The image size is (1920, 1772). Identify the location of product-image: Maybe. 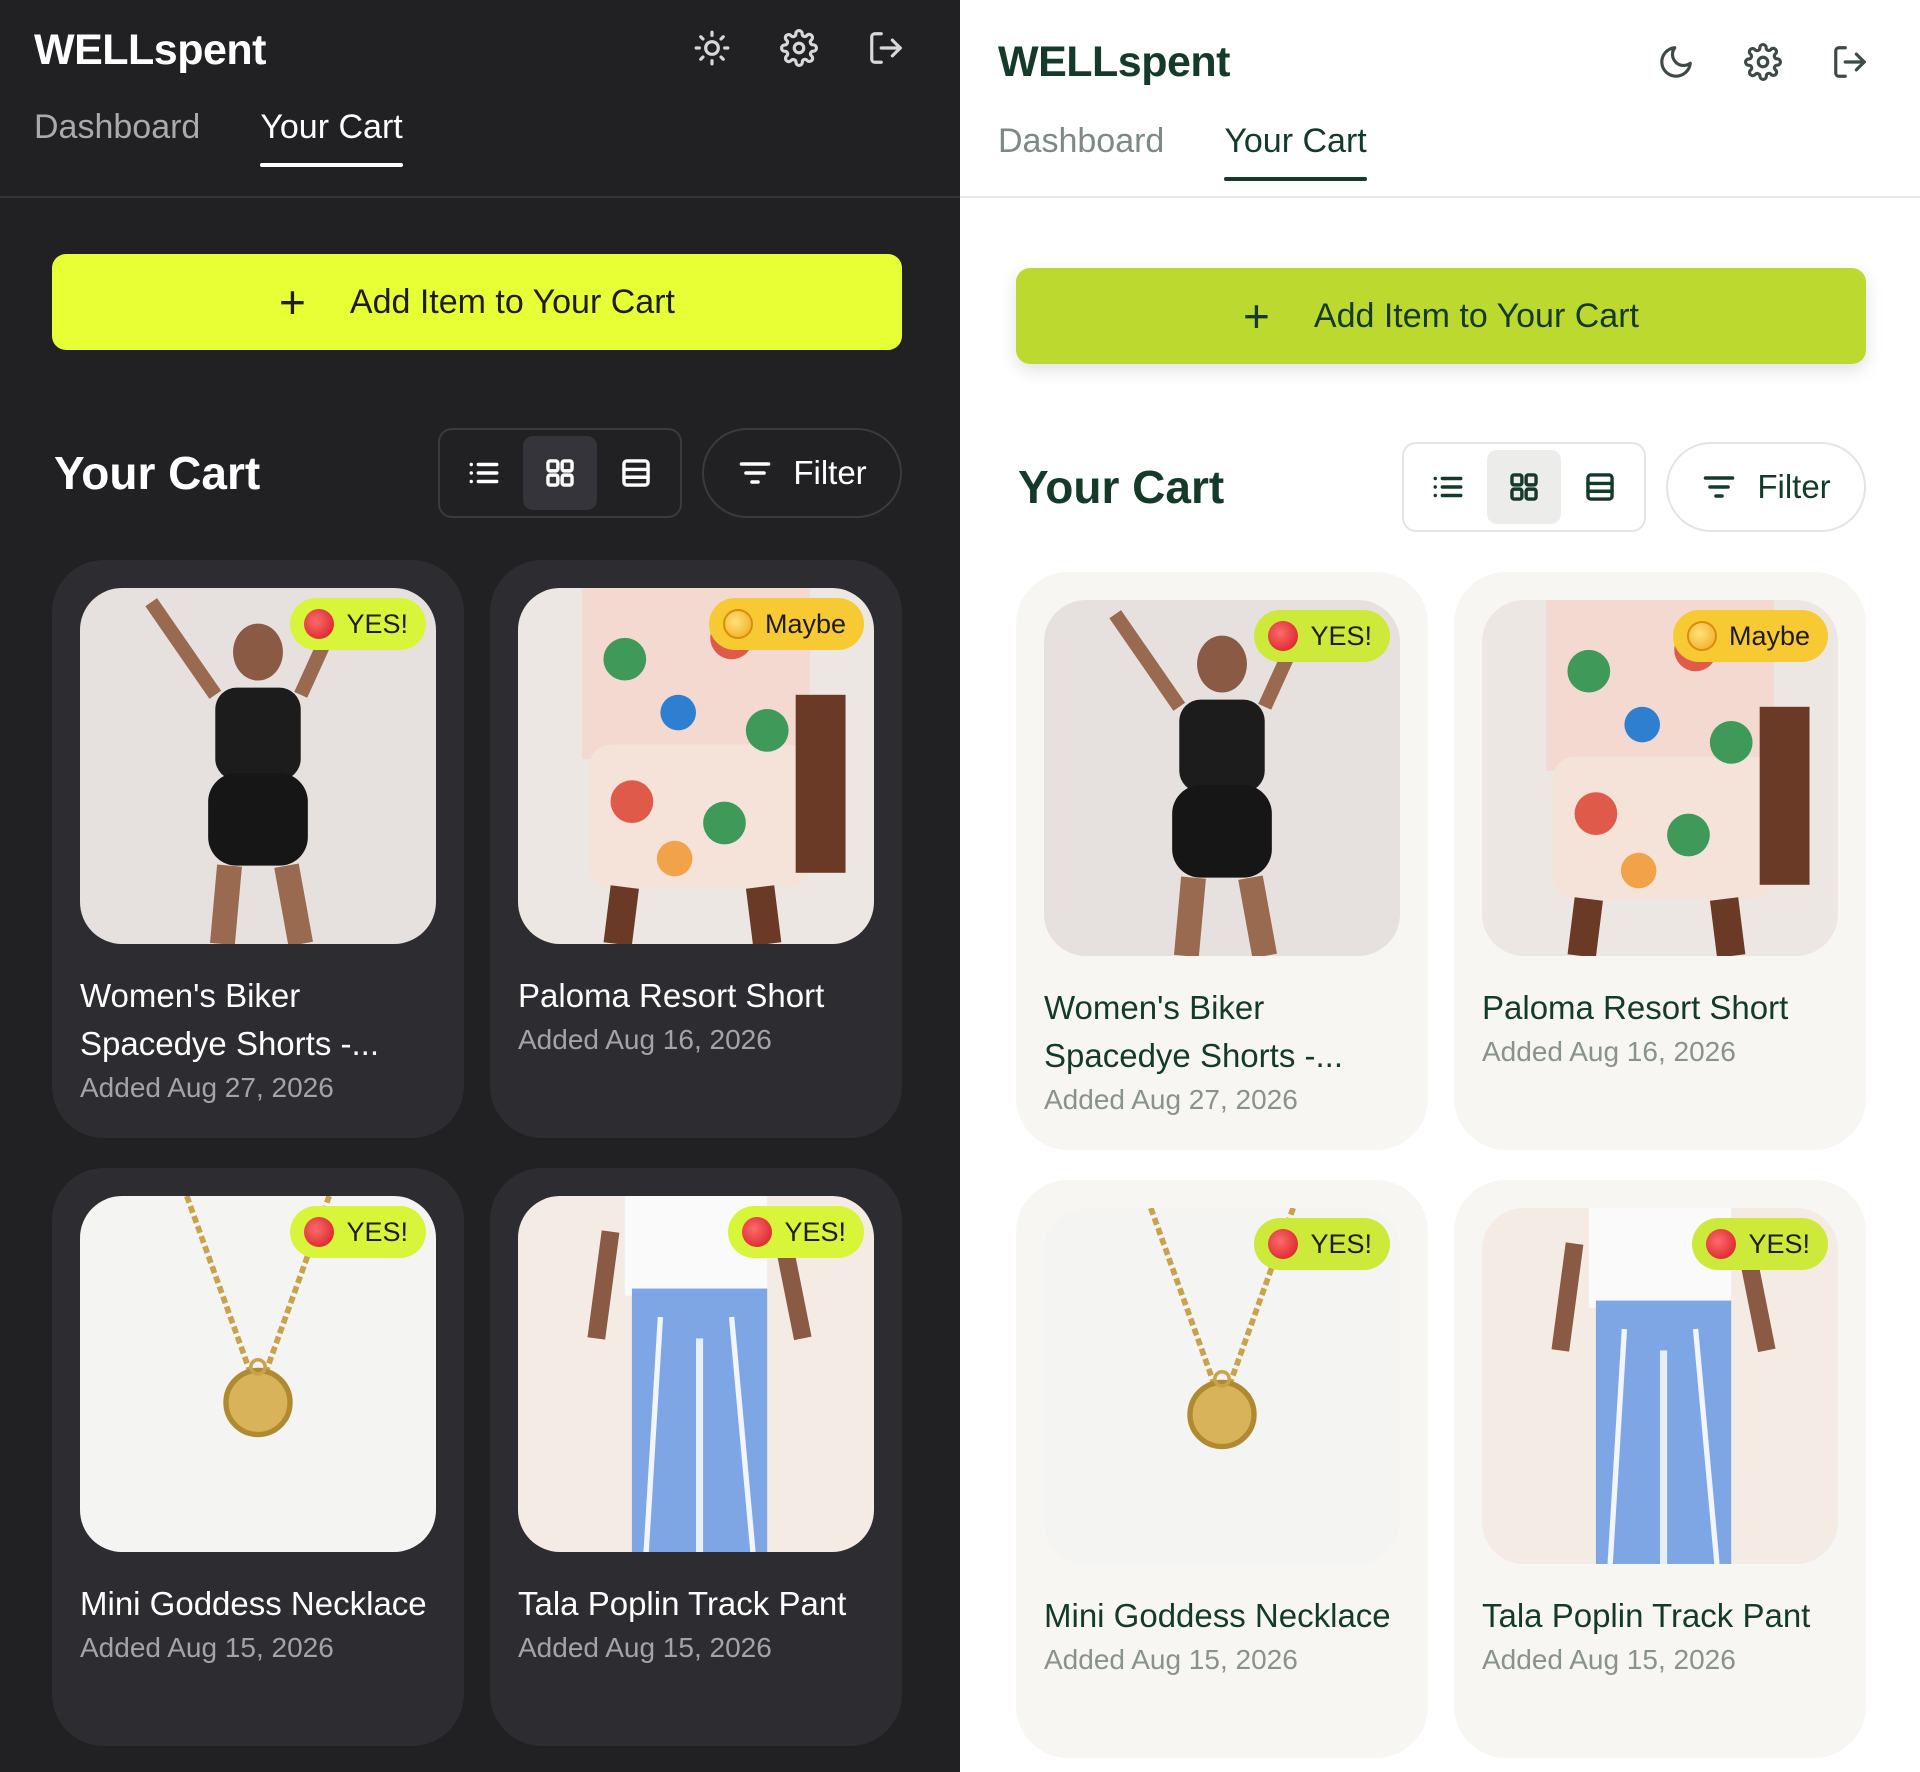
(696, 766).